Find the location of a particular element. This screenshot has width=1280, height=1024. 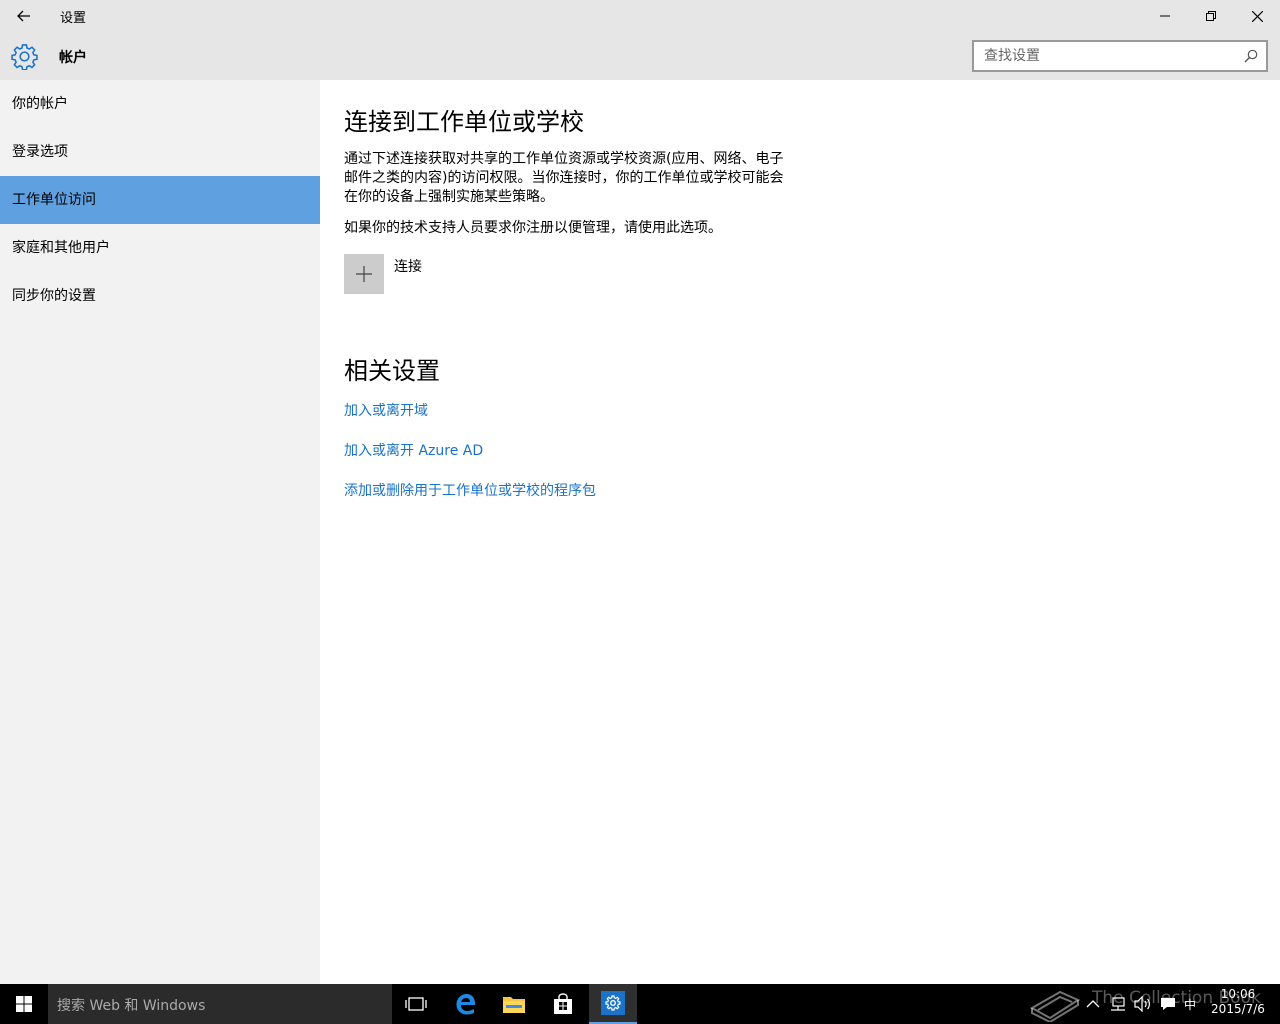

link-join-azure-ad: 加入或离开 Azure AD is located at coordinates (413, 450).